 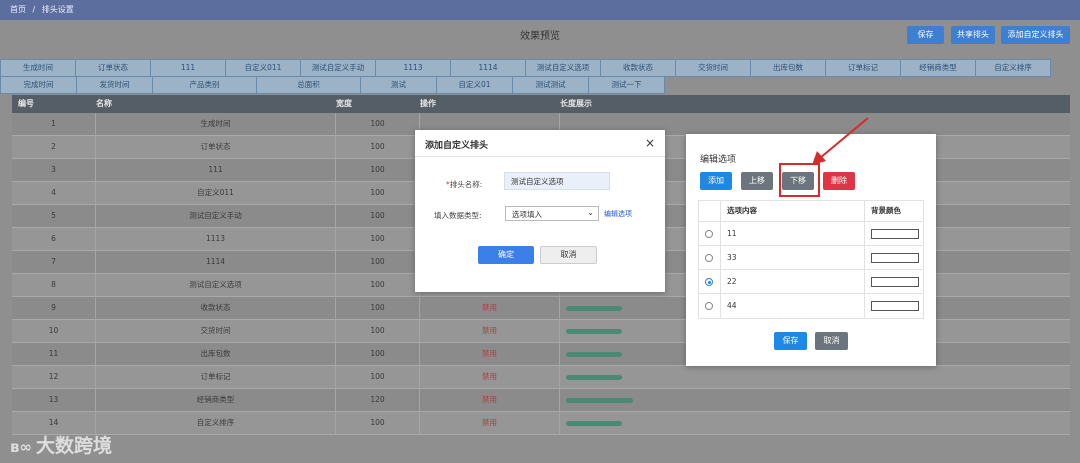 What do you see at coordinates (1013, 68) in the screenshot?
I see `preview-header-cell: 自定义排序` at bounding box center [1013, 68].